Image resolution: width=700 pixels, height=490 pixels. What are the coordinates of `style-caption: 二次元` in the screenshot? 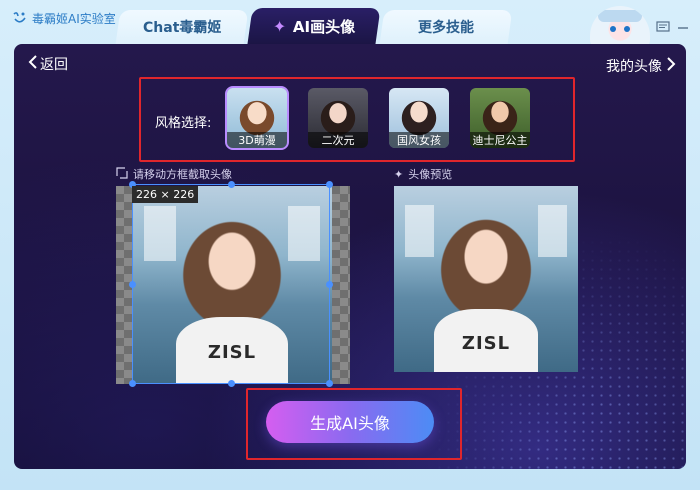 It's located at (338, 140).